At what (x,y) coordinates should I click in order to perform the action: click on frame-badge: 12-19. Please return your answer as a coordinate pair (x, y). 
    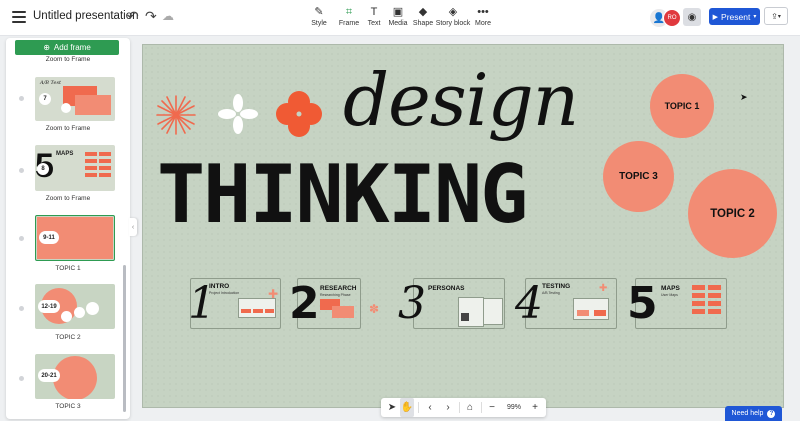
    Looking at the image, I should click on (49, 306).